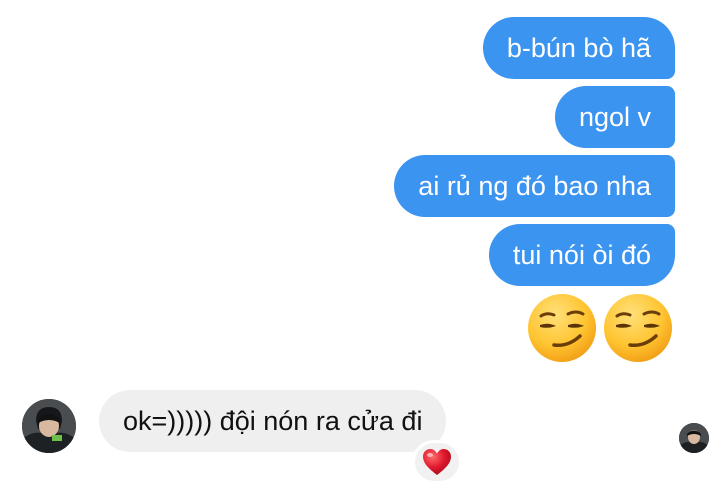 The width and height of the screenshot is (720, 492). Describe the element at coordinates (600, 328) in the screenshot. I see `outgoing-emoji-message` at that location.